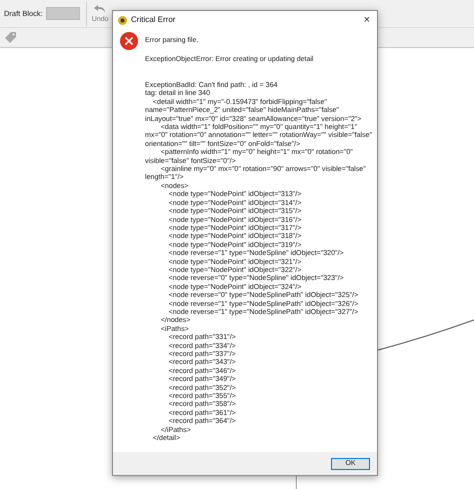 This screenshot has height=489, width=474. I want to click on error-icon, so click(129, 41).